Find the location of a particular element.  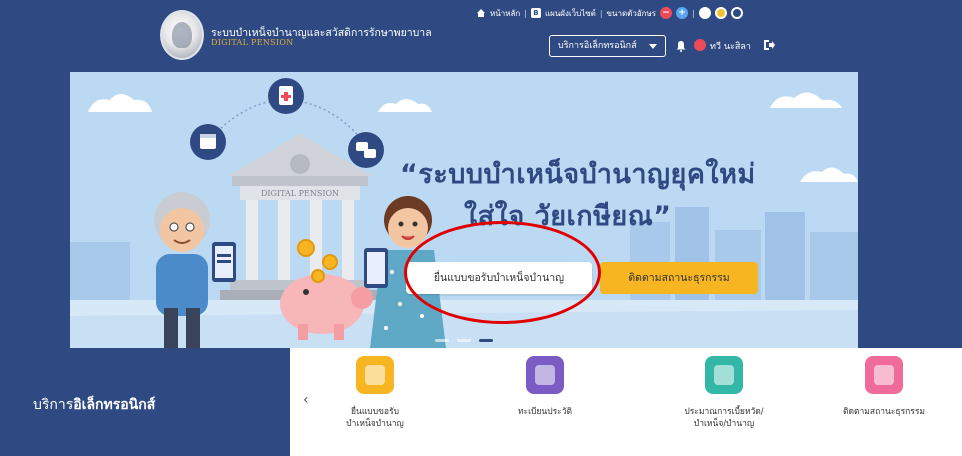

logout-icon is located at coordinates (769, 45).